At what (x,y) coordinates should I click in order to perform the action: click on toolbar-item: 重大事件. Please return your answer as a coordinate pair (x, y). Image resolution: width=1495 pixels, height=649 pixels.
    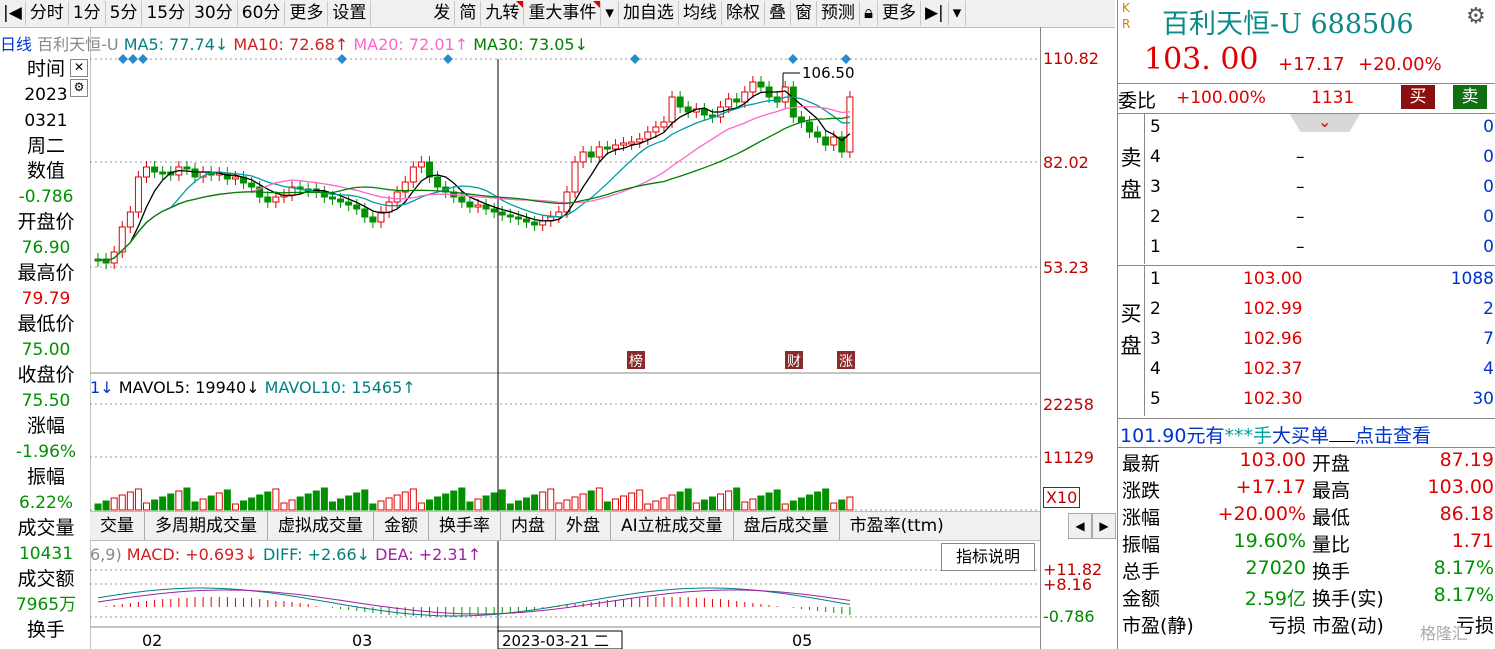
    Looking at the image, I should click on (563, 13).